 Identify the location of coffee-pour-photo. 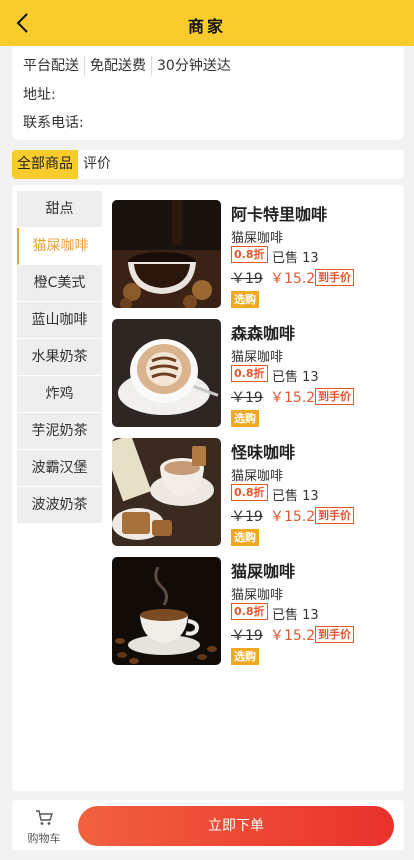
(166, 254).